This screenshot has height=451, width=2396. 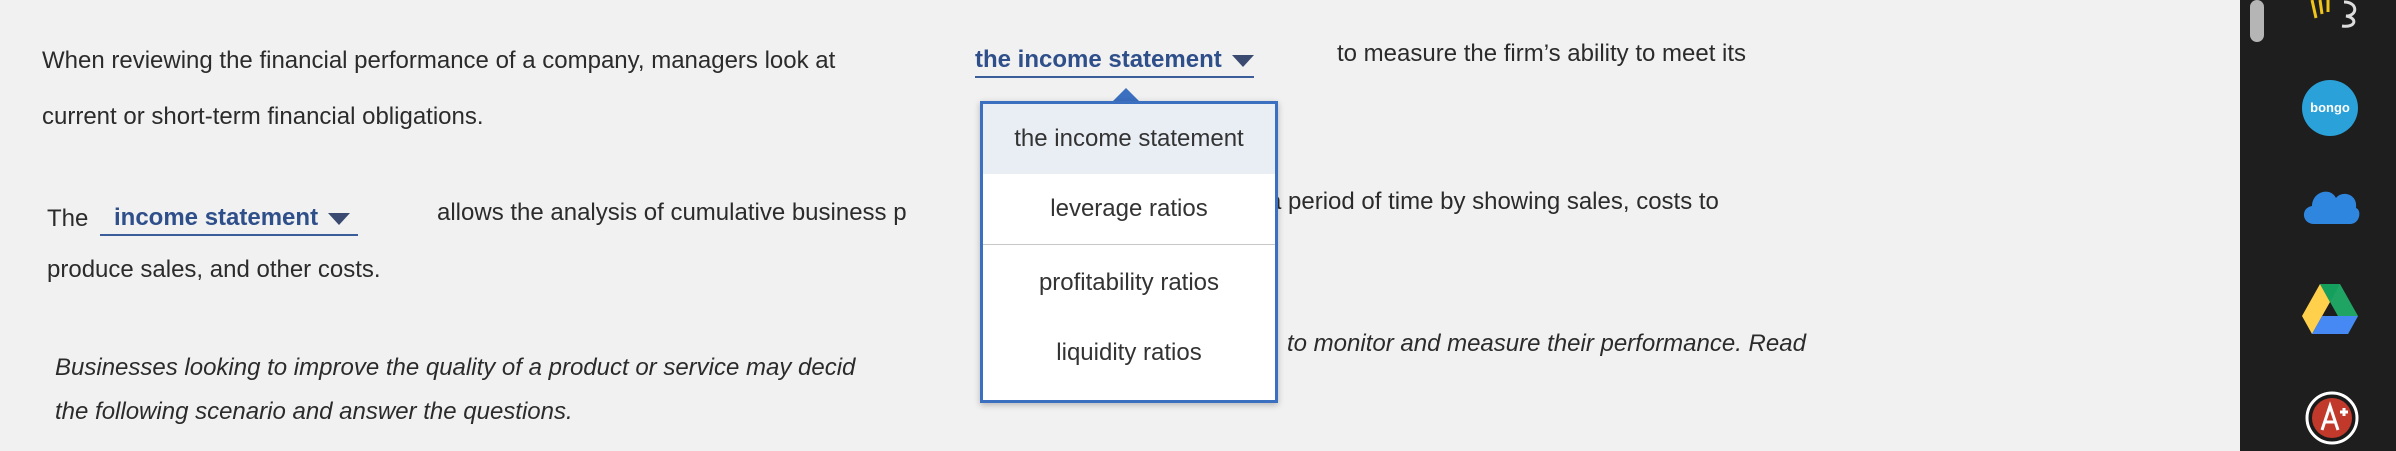 I want to click on option-the-income-statement: the income statement, so click(x=1129, y=139).